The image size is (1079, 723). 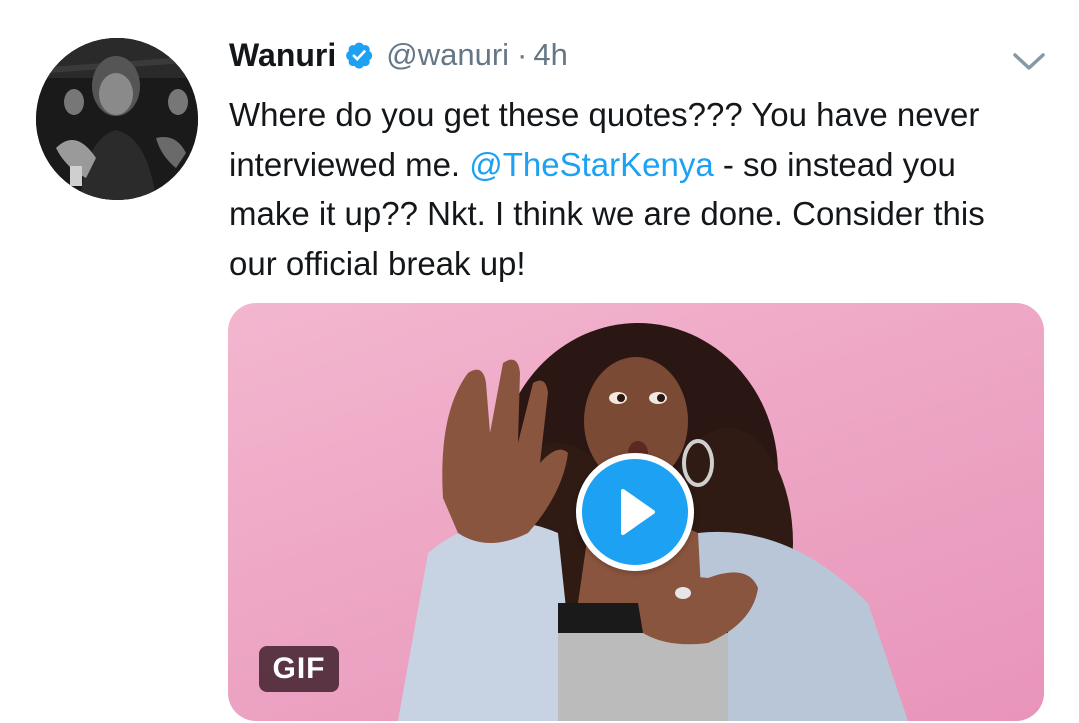 What do you see at coordinates (638, 512) in the screenshot?
I see `play-icon` at bounding box center [638, 512].